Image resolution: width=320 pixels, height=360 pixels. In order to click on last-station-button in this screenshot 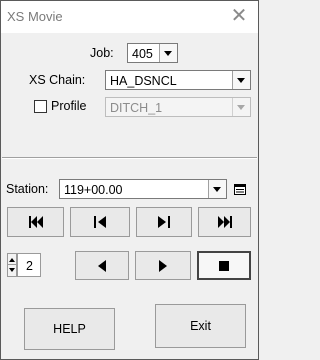, I will do `click(224, 222)`.